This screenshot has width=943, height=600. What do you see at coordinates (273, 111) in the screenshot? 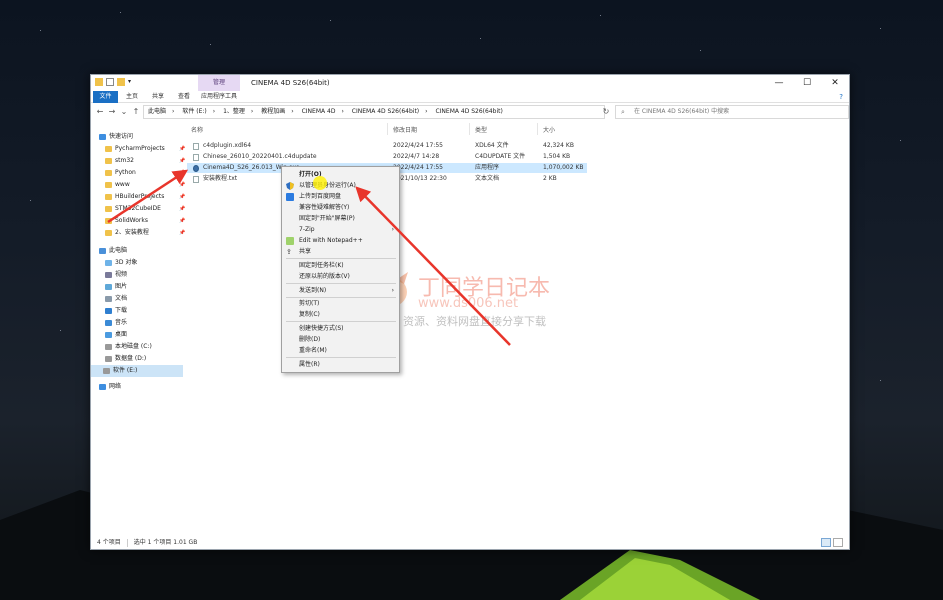
I see `breadcrumb-3: 教程加画` at bounding box center [273, 111].